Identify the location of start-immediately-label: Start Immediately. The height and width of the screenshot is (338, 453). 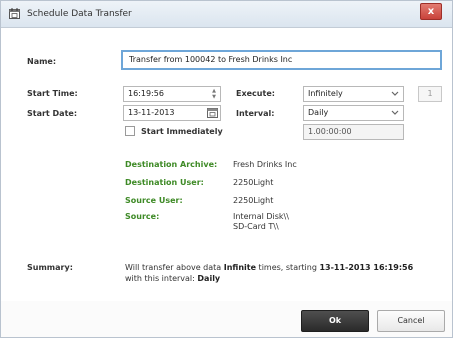
(182, 131).